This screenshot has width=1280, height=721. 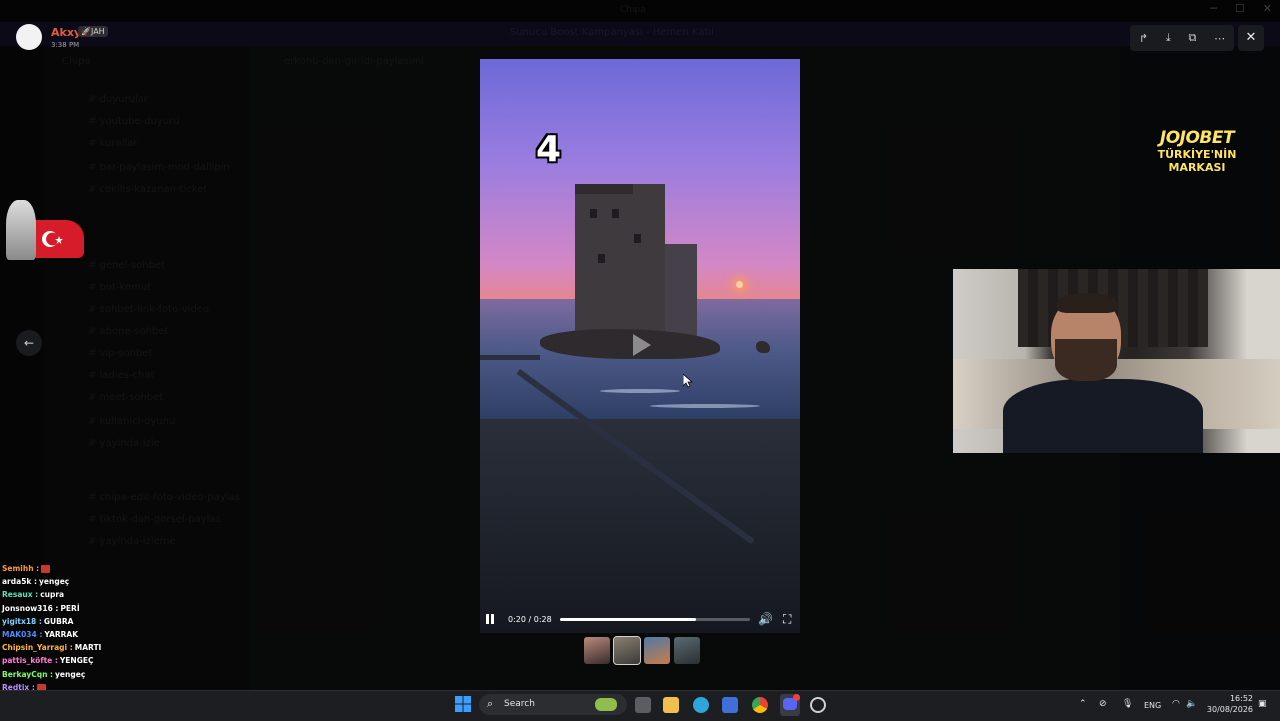 I want to click on message-timestamp: 3:38 PM, so click(x=65, y=45).